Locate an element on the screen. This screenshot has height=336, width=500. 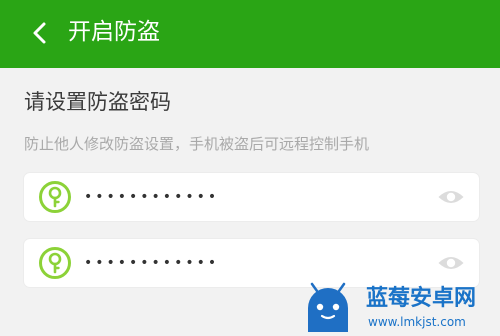
page-title: 开启防盗 is located at coordinates (114, 32).